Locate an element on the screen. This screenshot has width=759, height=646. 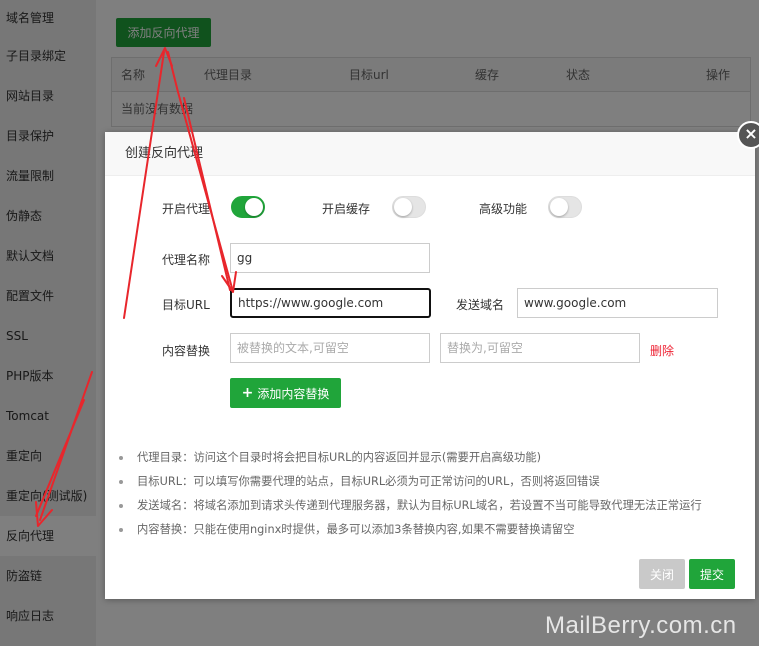
add-content-replace-button: + 添加内容替换 is located at coordinates (285, 393).